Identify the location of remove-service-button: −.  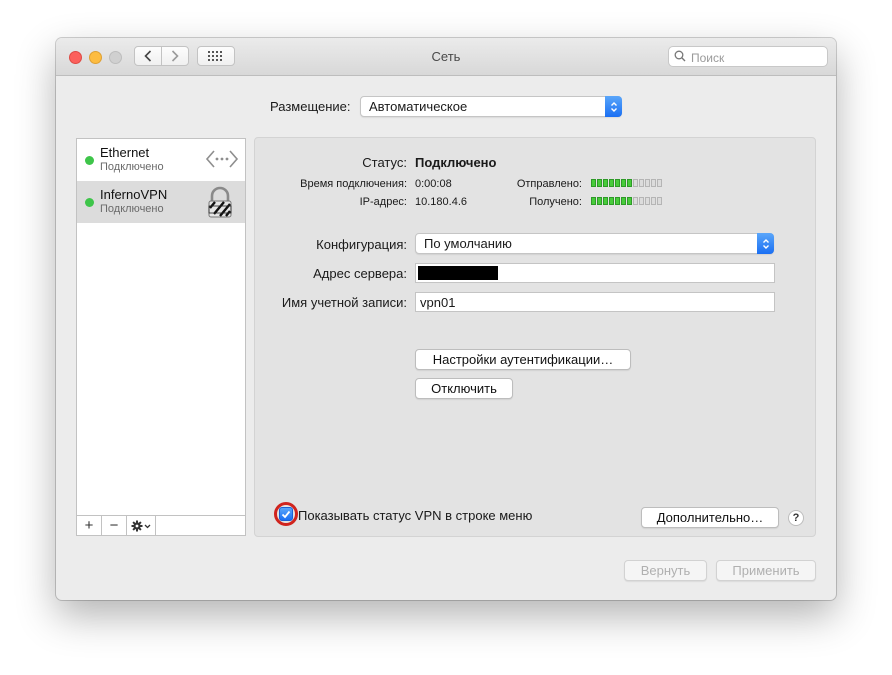
(114, 525).